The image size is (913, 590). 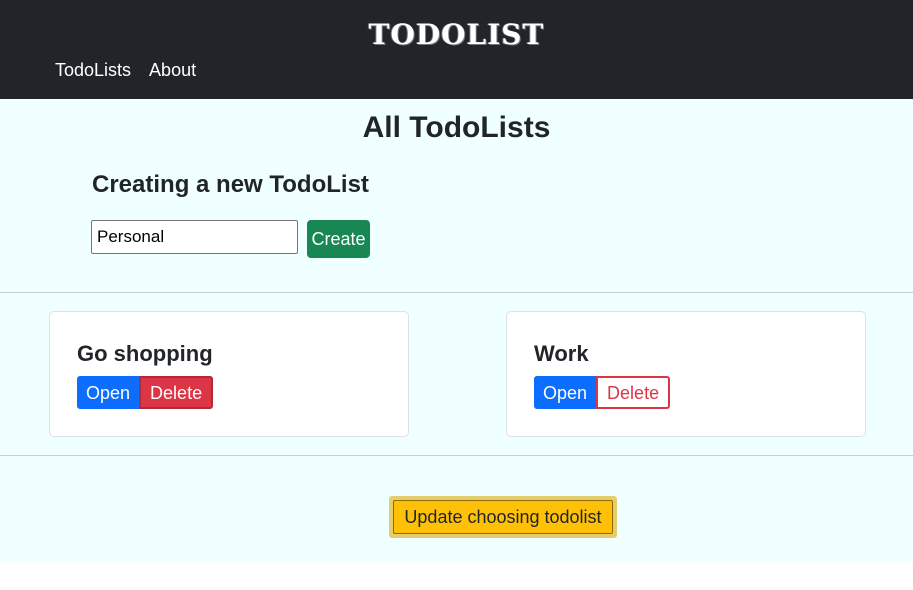 What do you see at coordinates (456, 455) in the screenshot?
I see `divider-bottom` at bounding box center [456, 455].